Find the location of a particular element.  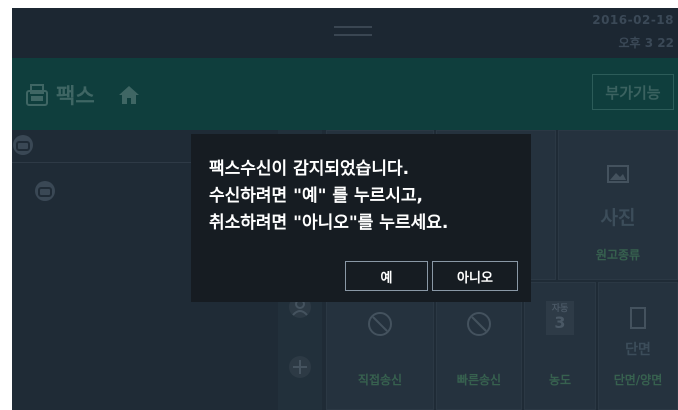

more-functions-button: 부가기능 is located at coordinates (633, 92).